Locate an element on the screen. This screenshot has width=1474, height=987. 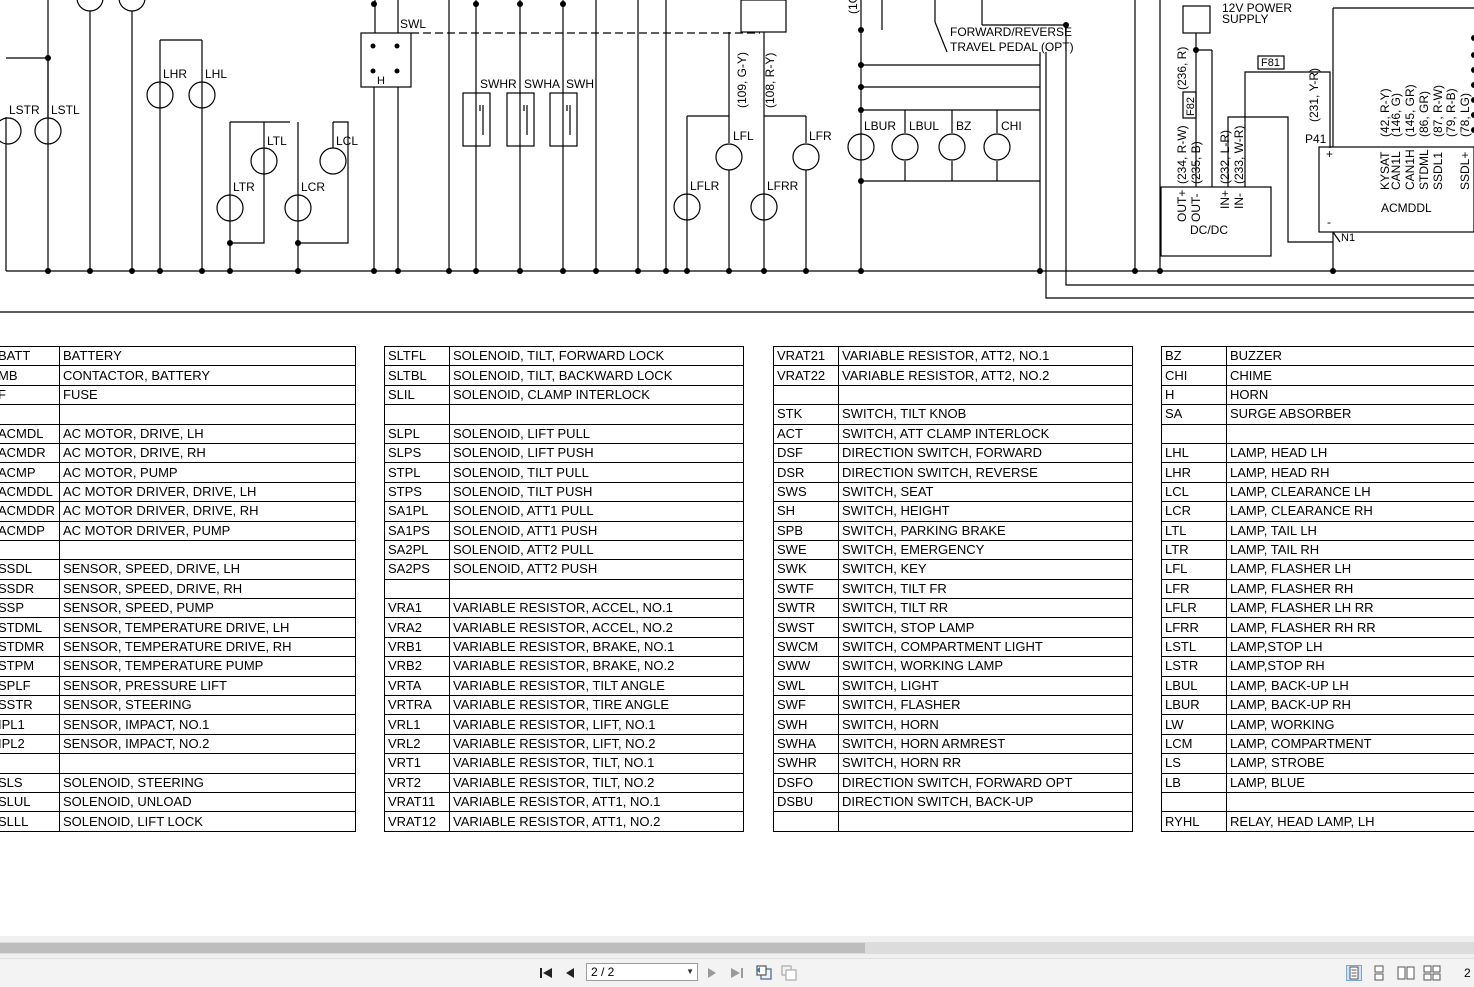
horizontal-scrollbar is located at coordinates (737, 947).